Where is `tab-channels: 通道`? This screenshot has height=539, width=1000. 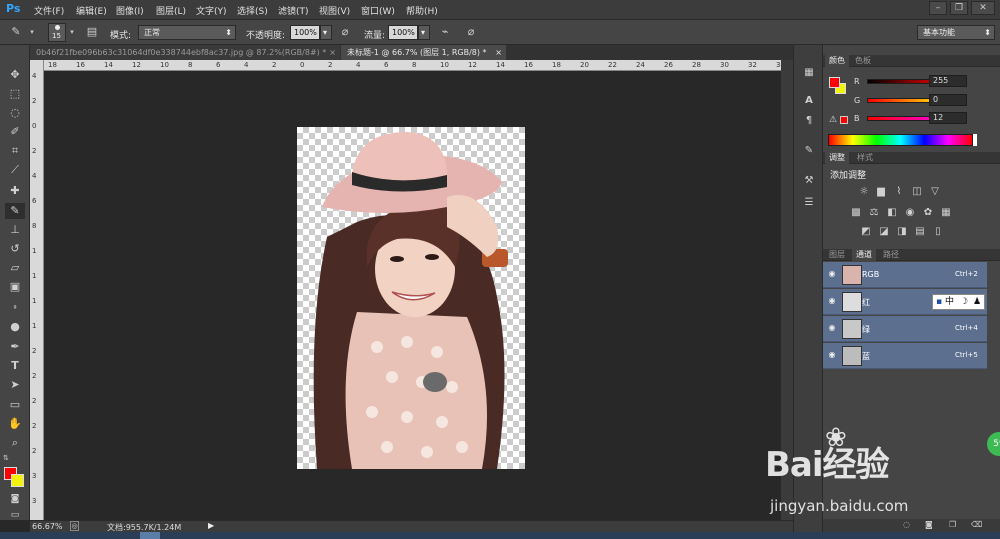
tab-channels: 通道 is located at coordinates (864, 255).